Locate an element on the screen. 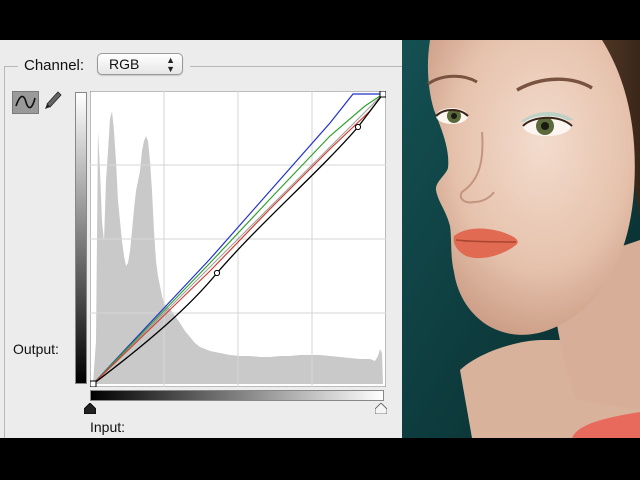 The width and height of the screenshot is (640, 480). output-gradient-bar is located at coordinates (81, 238).